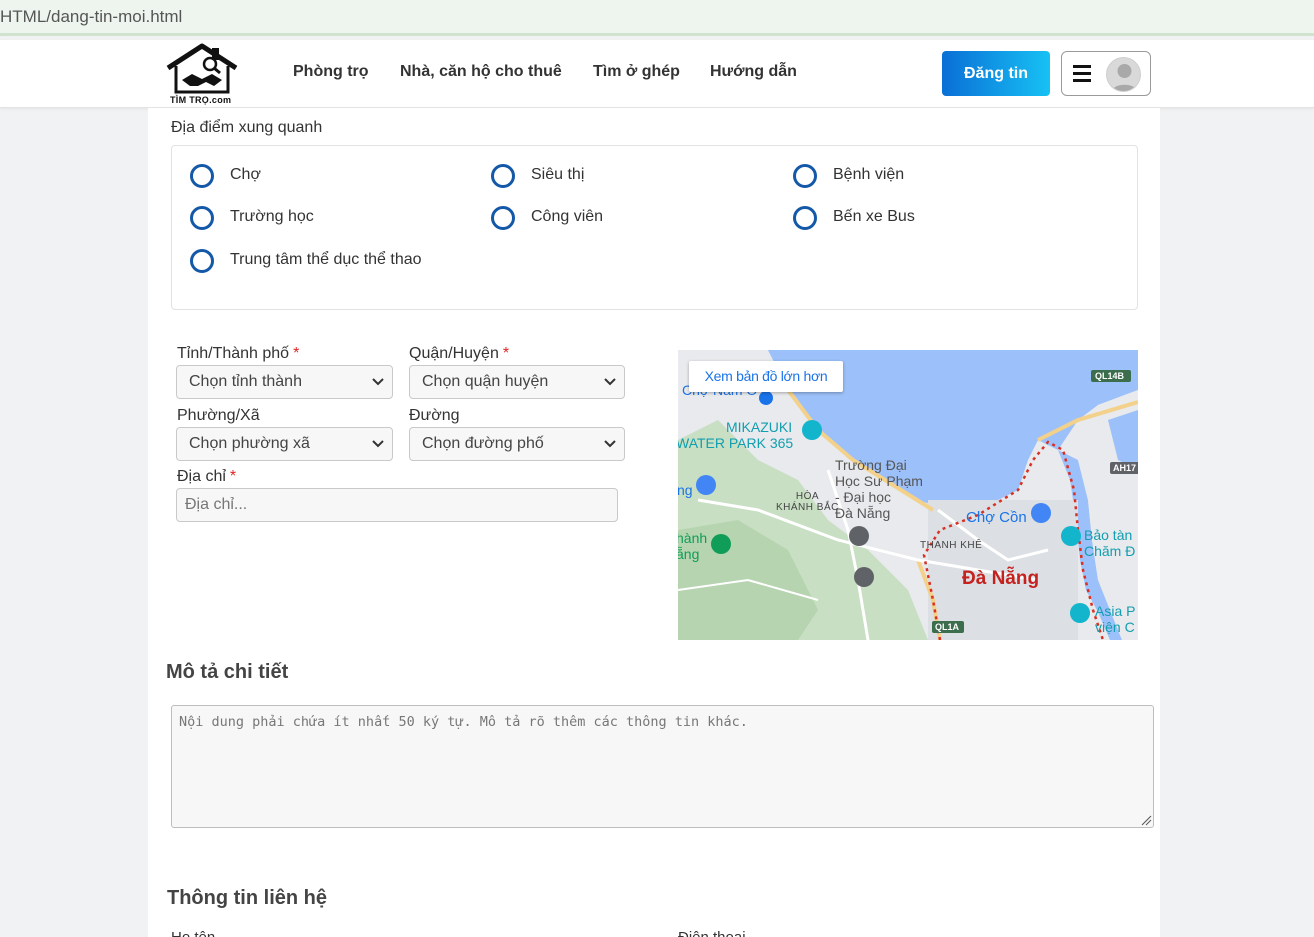 This screenshot has width=1314, height=937. Describe the element at coordinates (247, 127) in the screenshot. I see `amenities-title: Địa điểm xung quanh` at that location.